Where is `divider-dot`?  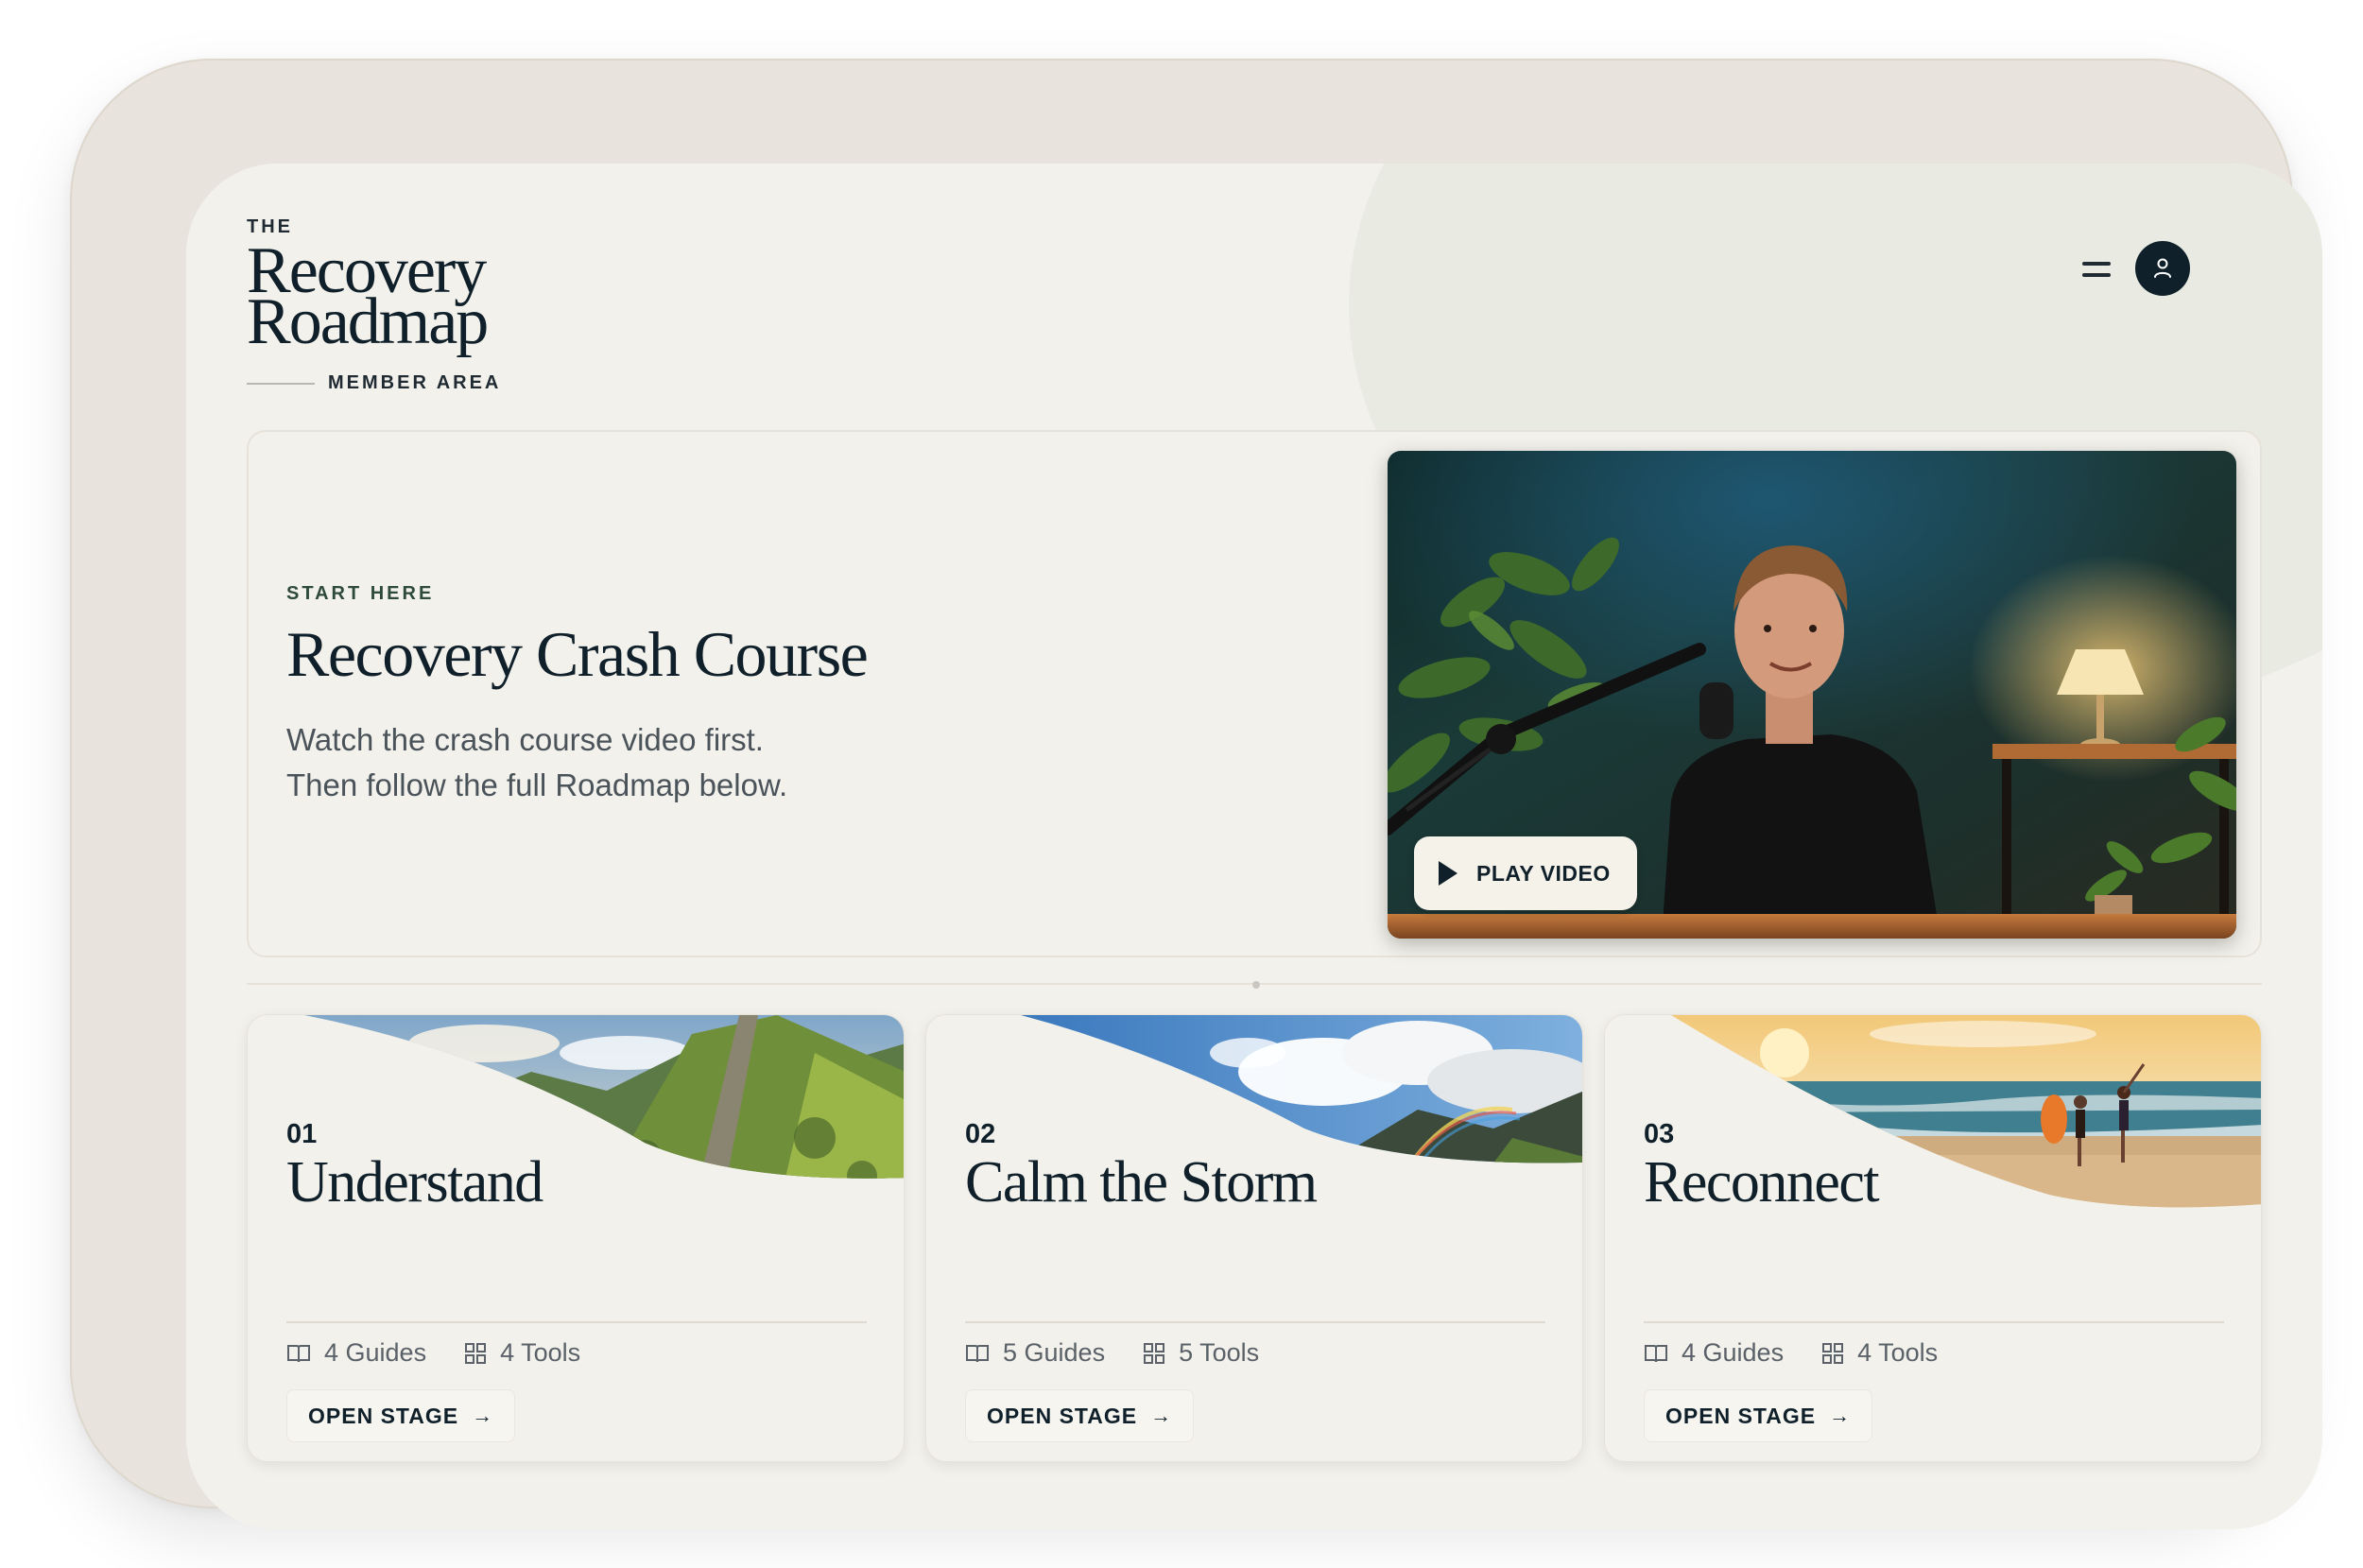 divider-dot is located at coordinates (1256, 985).